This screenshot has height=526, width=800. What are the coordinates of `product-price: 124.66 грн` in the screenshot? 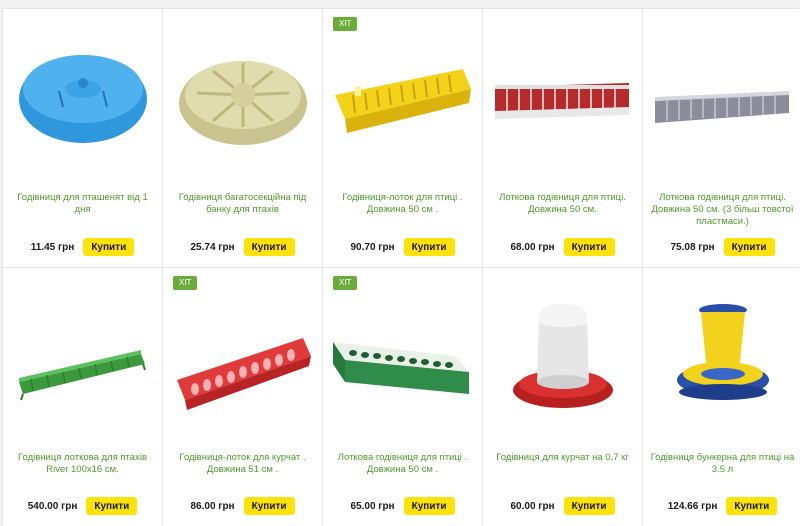 It's located at (692, 506).